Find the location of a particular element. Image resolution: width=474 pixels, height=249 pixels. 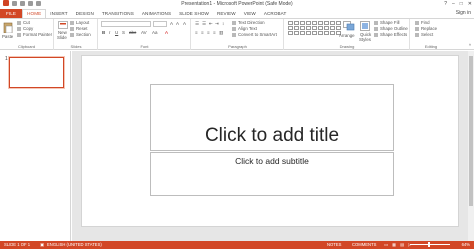

slide-sorter-icon: ▦ is located at coordinates (394, 245).